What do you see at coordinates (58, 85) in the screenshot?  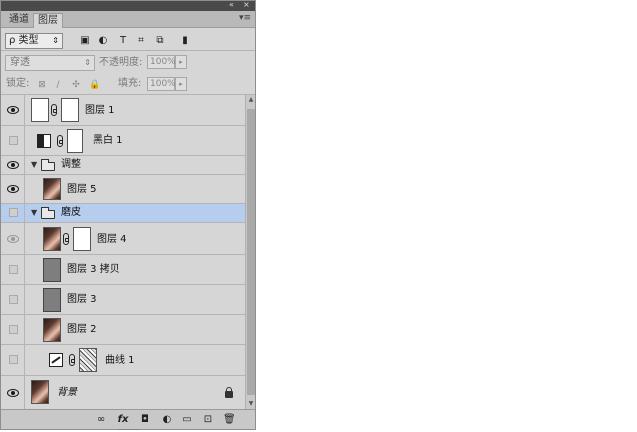 I see `lock-paint-icon: ∕` at bounding box center [58, 85].